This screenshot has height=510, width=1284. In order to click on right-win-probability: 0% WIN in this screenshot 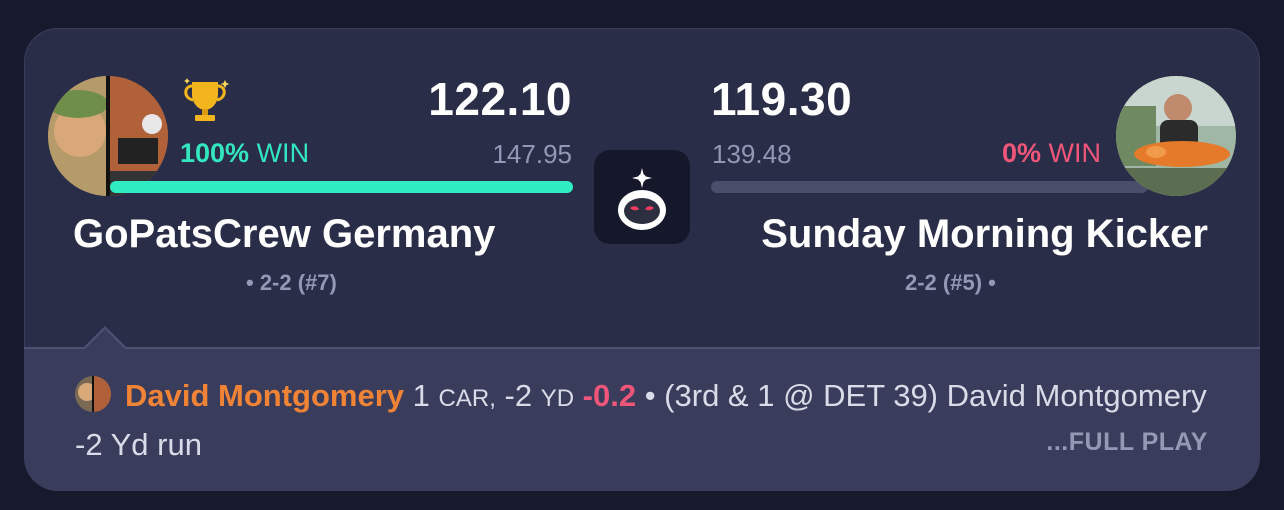, I will do `click(1051, 153)`.